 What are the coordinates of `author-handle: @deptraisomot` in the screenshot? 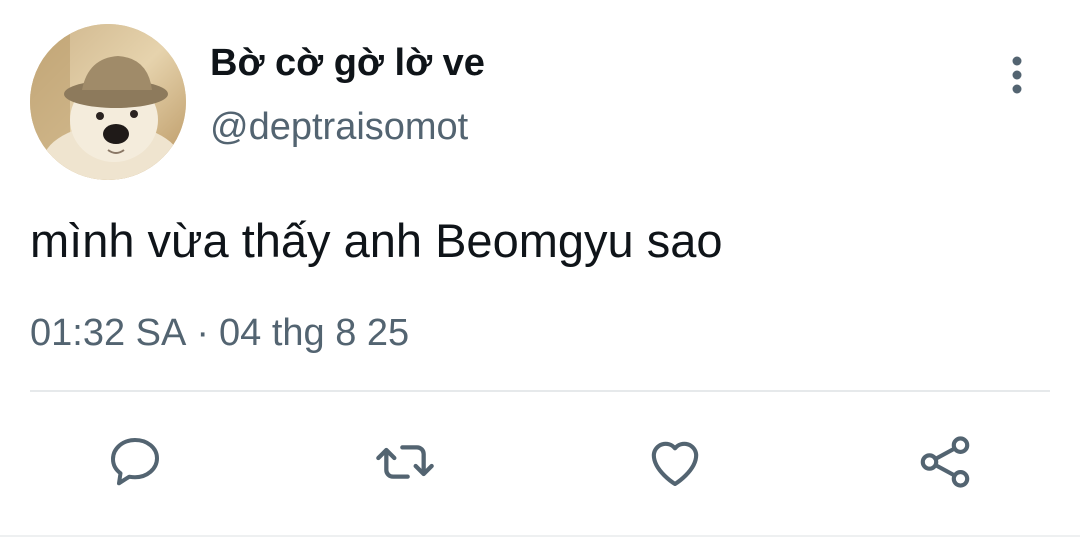 It's located at (339, 127).